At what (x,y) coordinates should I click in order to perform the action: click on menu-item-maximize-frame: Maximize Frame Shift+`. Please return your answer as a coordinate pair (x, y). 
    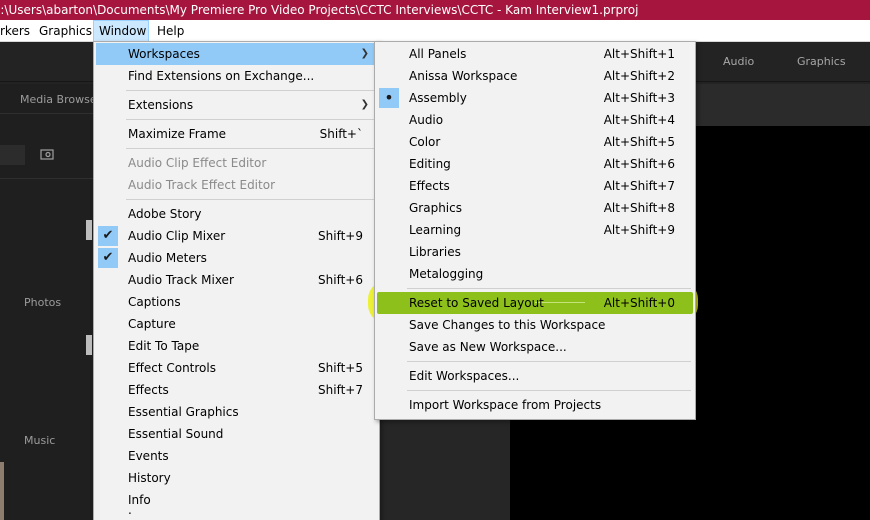
    Looking at the image, I should click on (236, 134).